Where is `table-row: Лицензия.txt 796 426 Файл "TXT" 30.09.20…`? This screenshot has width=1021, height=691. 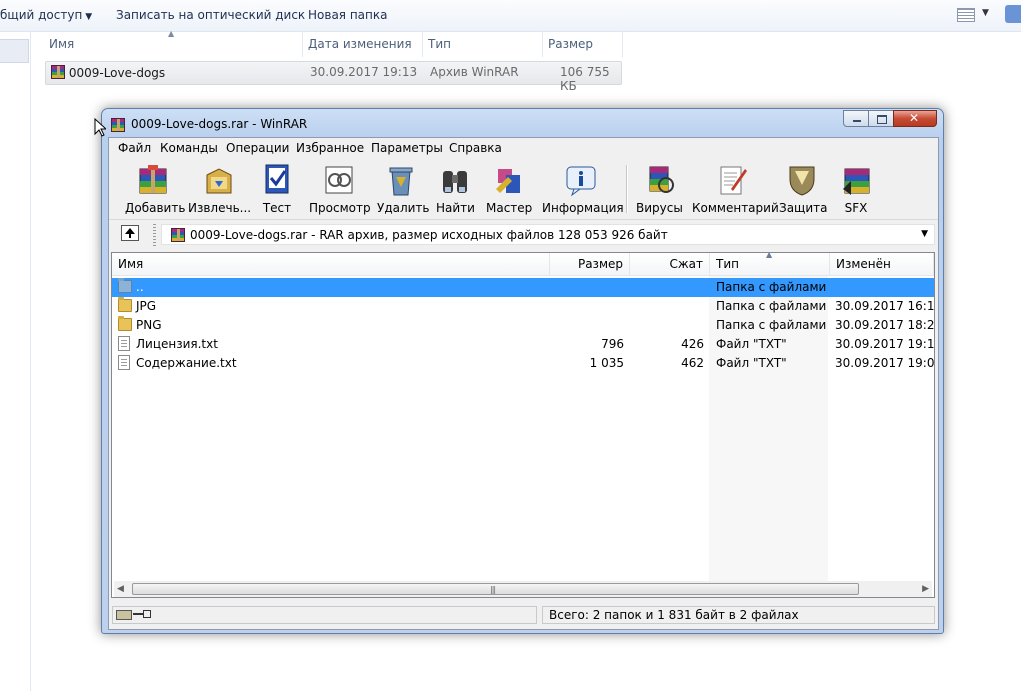 table-row: Лицензия.txt 796 426 Файл "TXT" 30.09.20… is located at coordinates (523, 344).